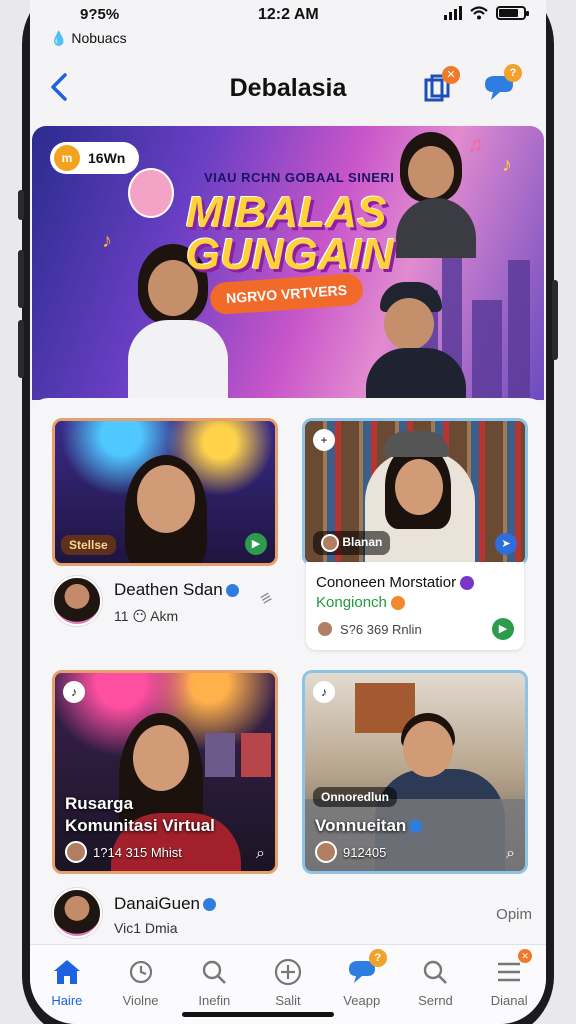 This screenshot has width=576, height=1024. Describe the element at coordinates (288, 1000) in the screenshot. I see `nav-label: Salit` at that location.